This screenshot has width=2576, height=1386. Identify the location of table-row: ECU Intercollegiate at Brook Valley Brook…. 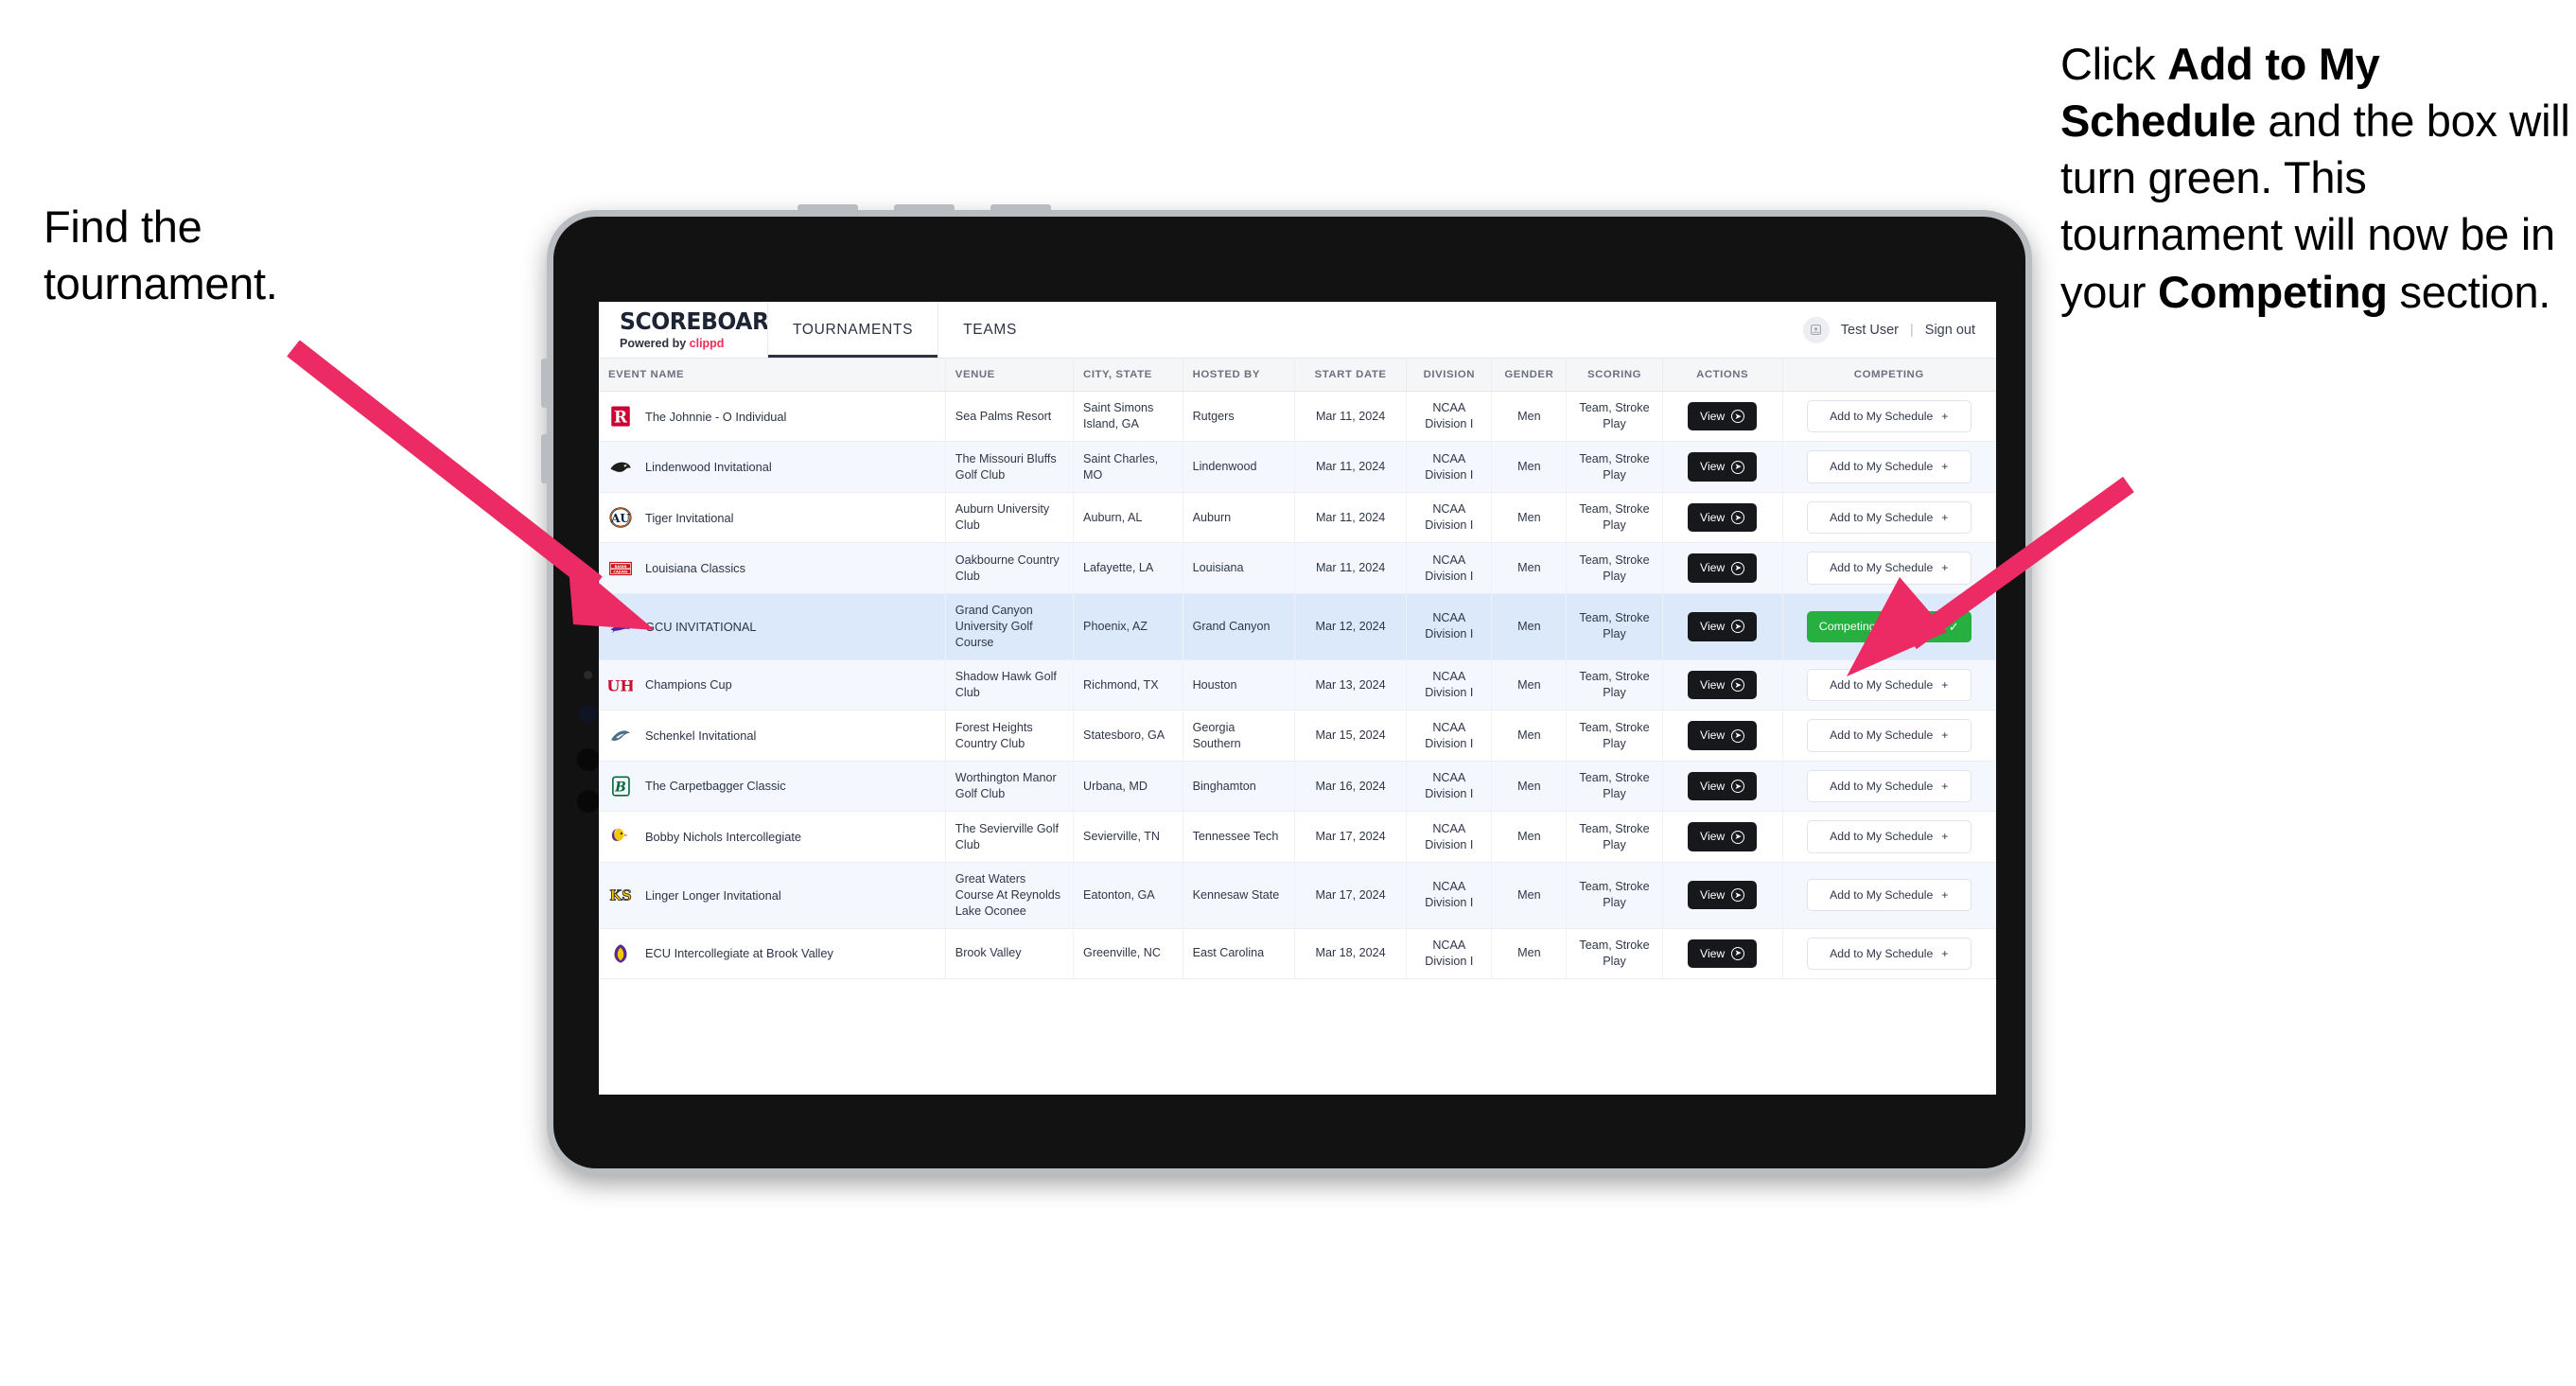
(1298, 954).